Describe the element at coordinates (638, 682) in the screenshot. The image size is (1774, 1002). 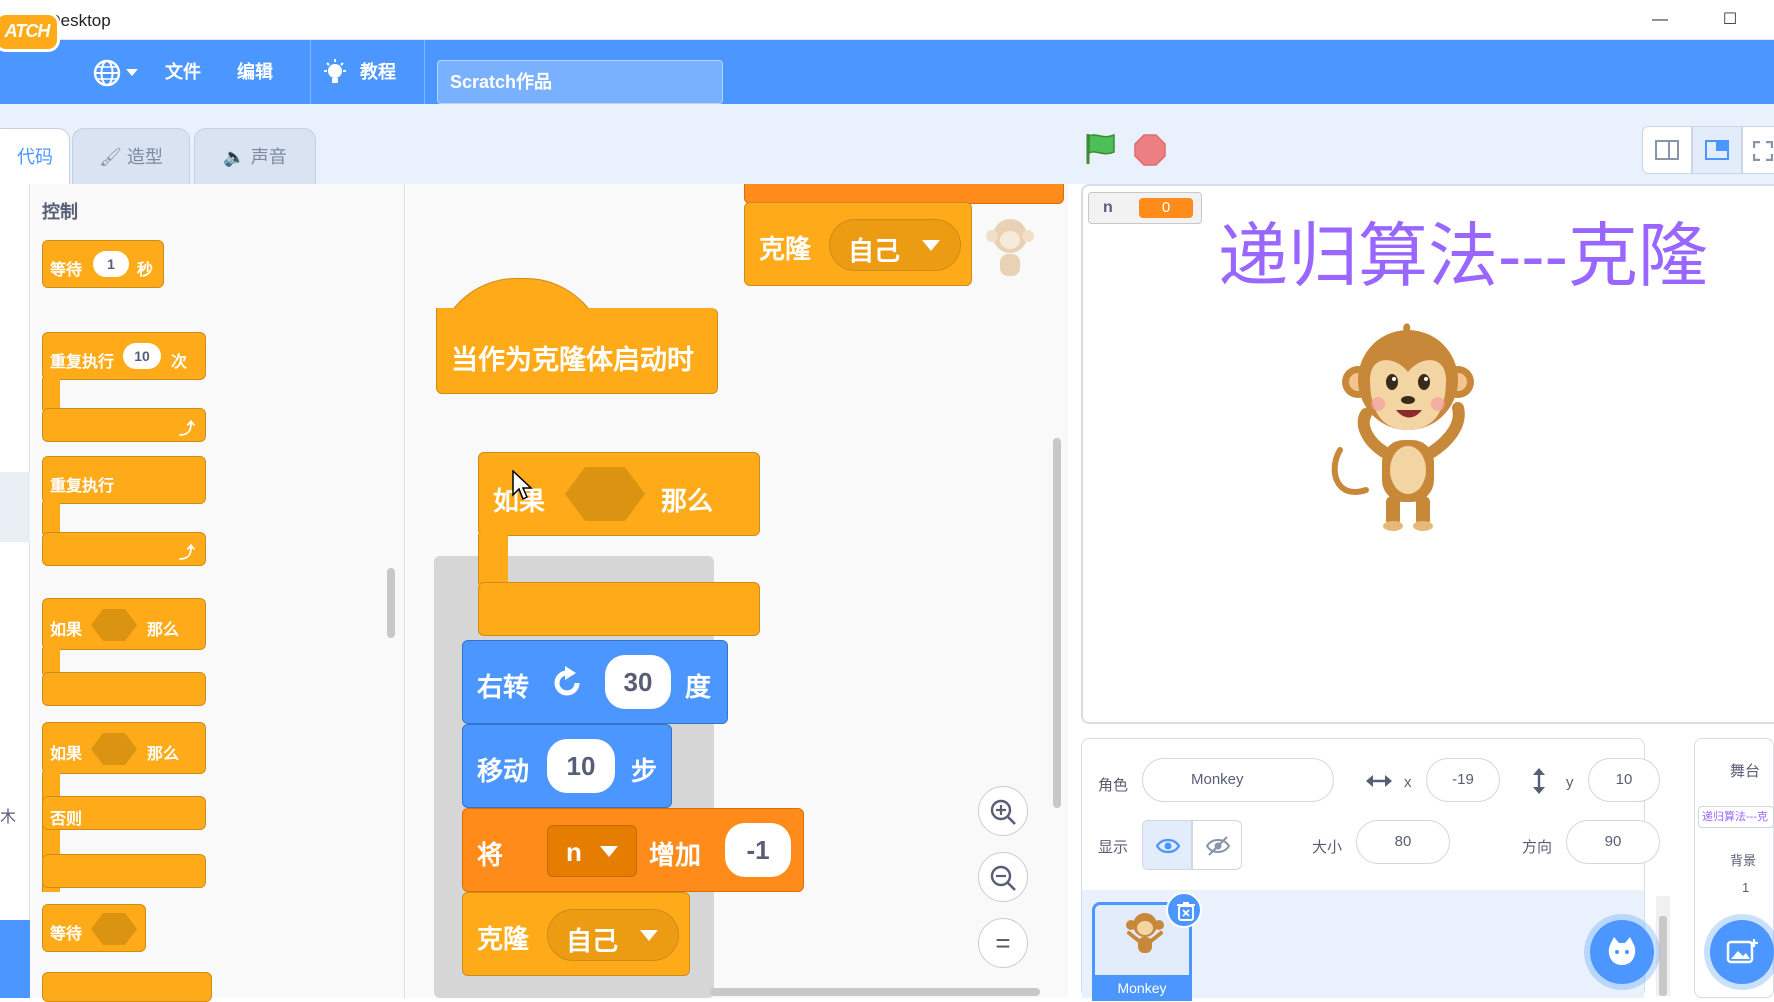
I see `turn-degrees-input: 30` at that location.